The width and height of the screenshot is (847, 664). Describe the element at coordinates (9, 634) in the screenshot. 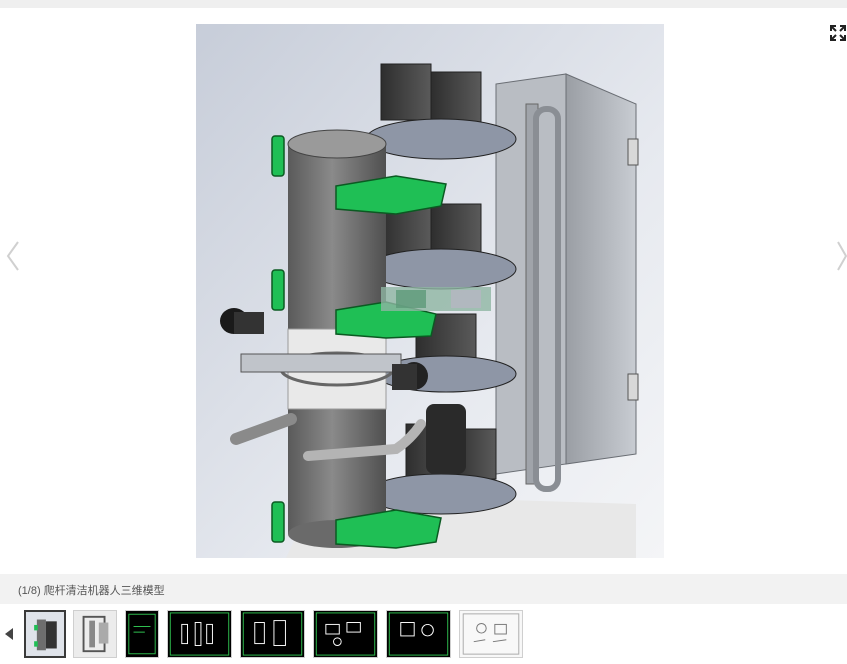

I see `triangle-left-icon` at that location.